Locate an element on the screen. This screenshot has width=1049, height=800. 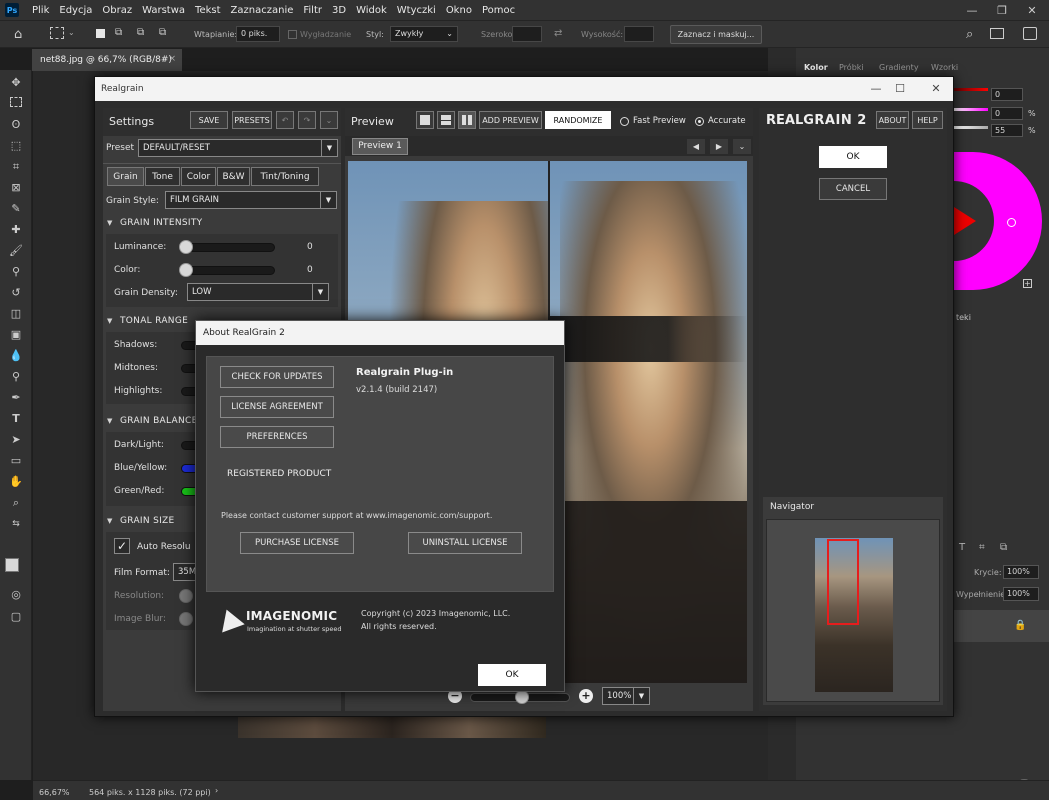
menu-zaznaczanie: Zaznaczanie is located at coordinates (262, 10).